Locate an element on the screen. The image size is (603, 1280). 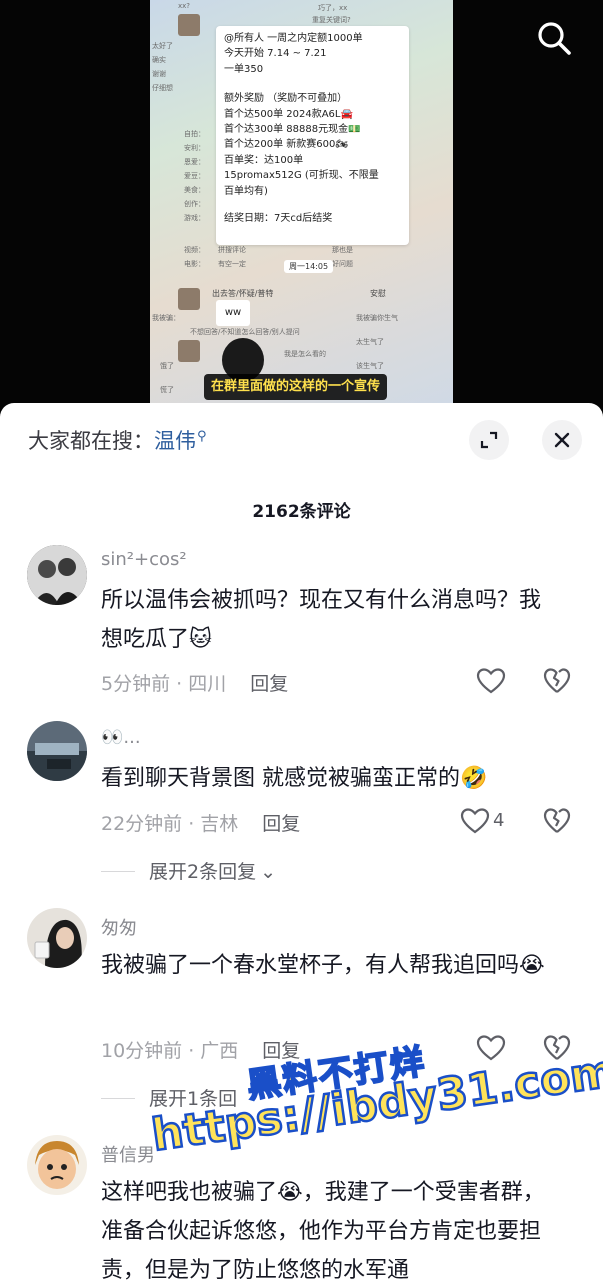
chat-fragment: 重复关键词? is located at coordinates (331, 20).